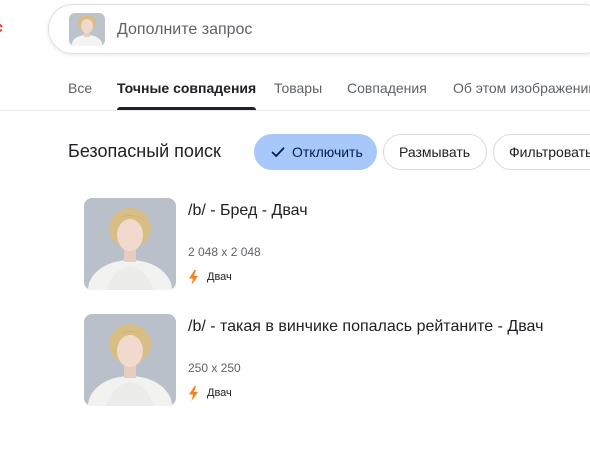 This screenshot has width=590, height=462. I want to click on tab-products: Товары, so click(298, 95).